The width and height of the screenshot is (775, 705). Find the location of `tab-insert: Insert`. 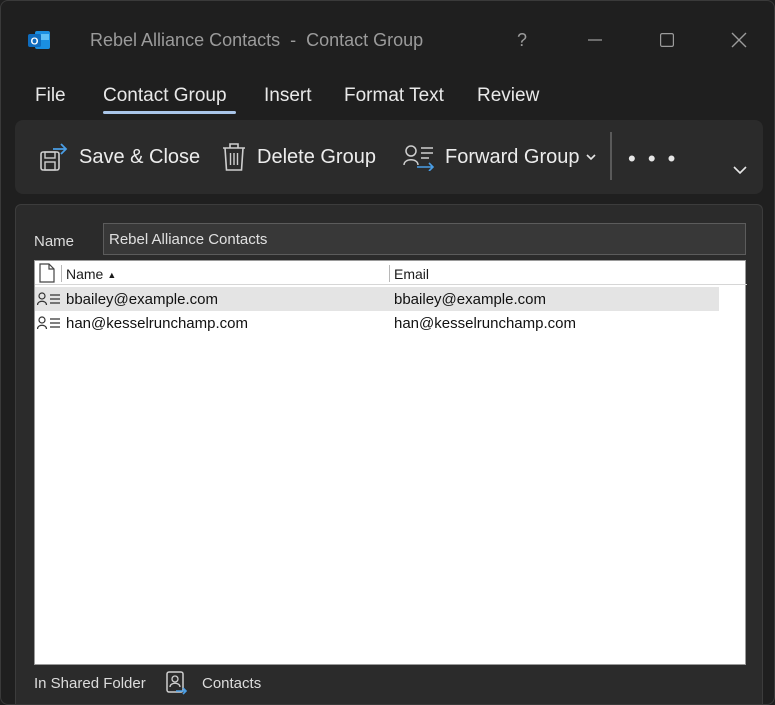

tab-insert: Insert is located at coordinates (288, 96).